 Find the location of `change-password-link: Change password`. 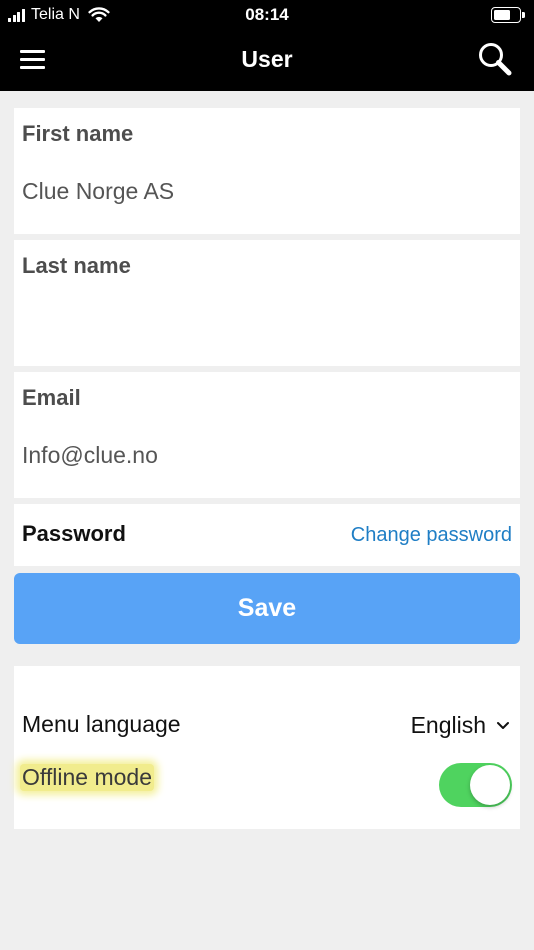

change-password-link: Change password is located at coordinates (431, 535).